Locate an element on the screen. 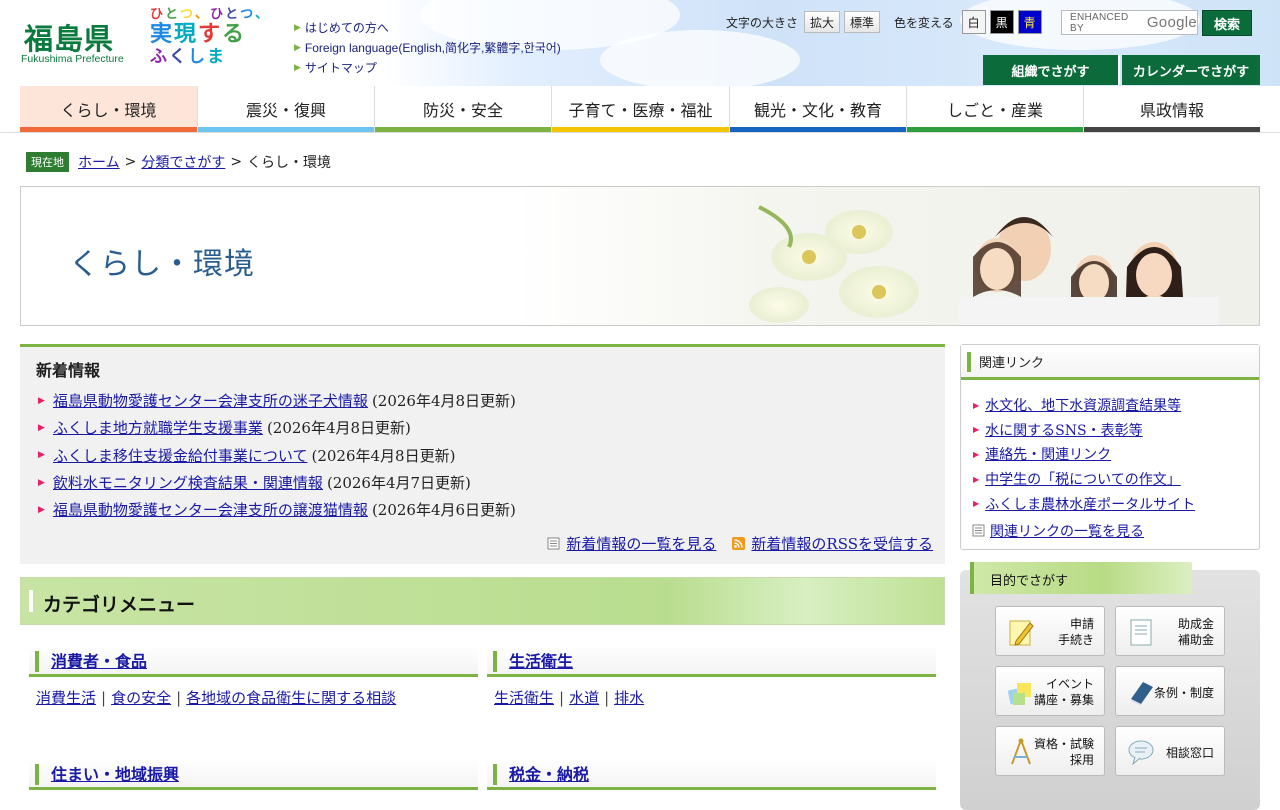 The width and height of the screenshot is (1280, 810). related-link-item: ▶ 連絡先・関連リンク is located at coordinates (1084, 454).